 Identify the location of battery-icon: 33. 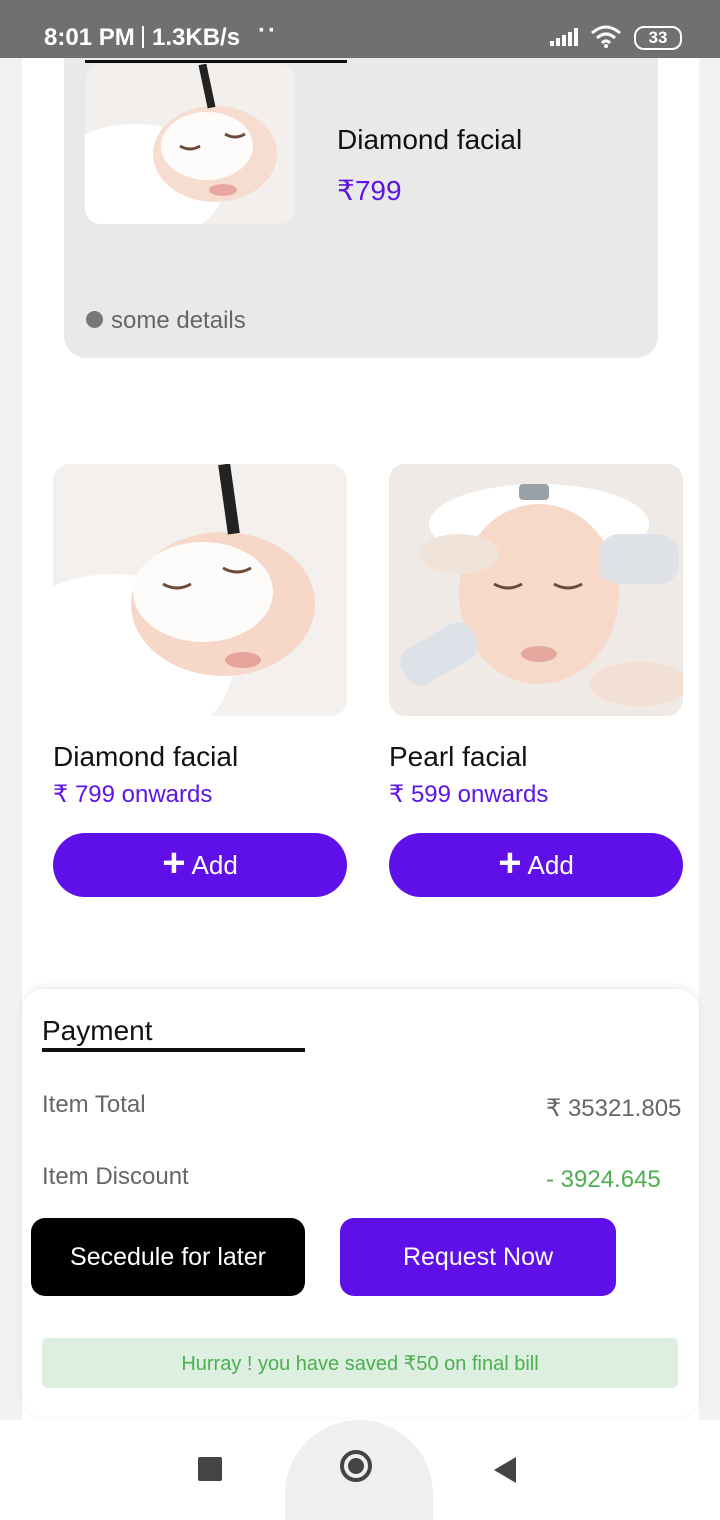
(658, 38).